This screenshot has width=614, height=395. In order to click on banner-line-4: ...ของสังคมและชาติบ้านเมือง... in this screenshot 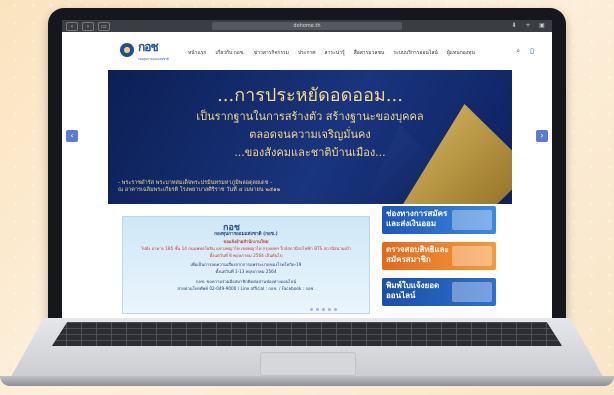, I will do `click(310, 152)`.